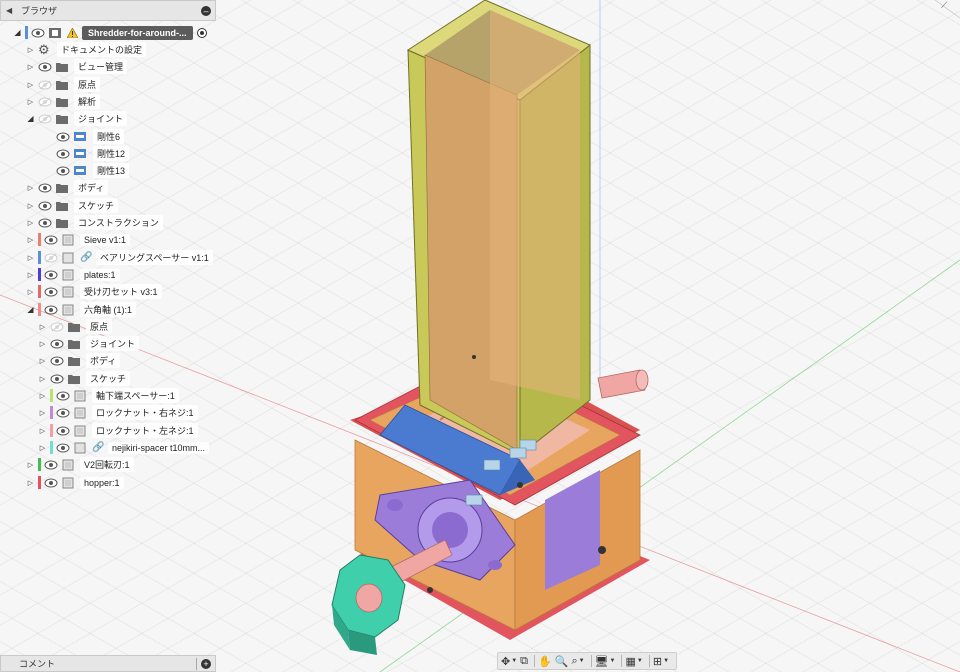  I want to click on tree-item: ▷ 軸下端スペーサー:1, so click(108, 395).